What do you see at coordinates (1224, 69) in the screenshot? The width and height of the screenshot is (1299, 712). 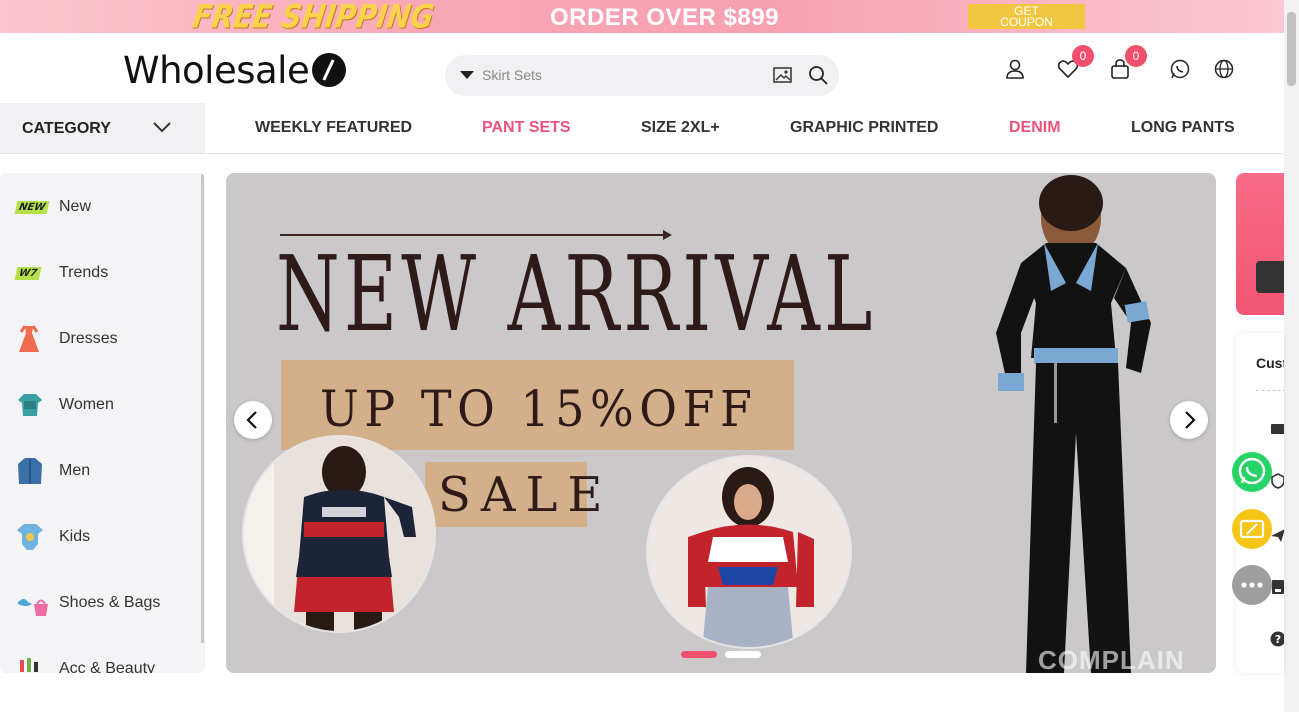 I see `language-globe-icon` at bounding box center [1224, 69].